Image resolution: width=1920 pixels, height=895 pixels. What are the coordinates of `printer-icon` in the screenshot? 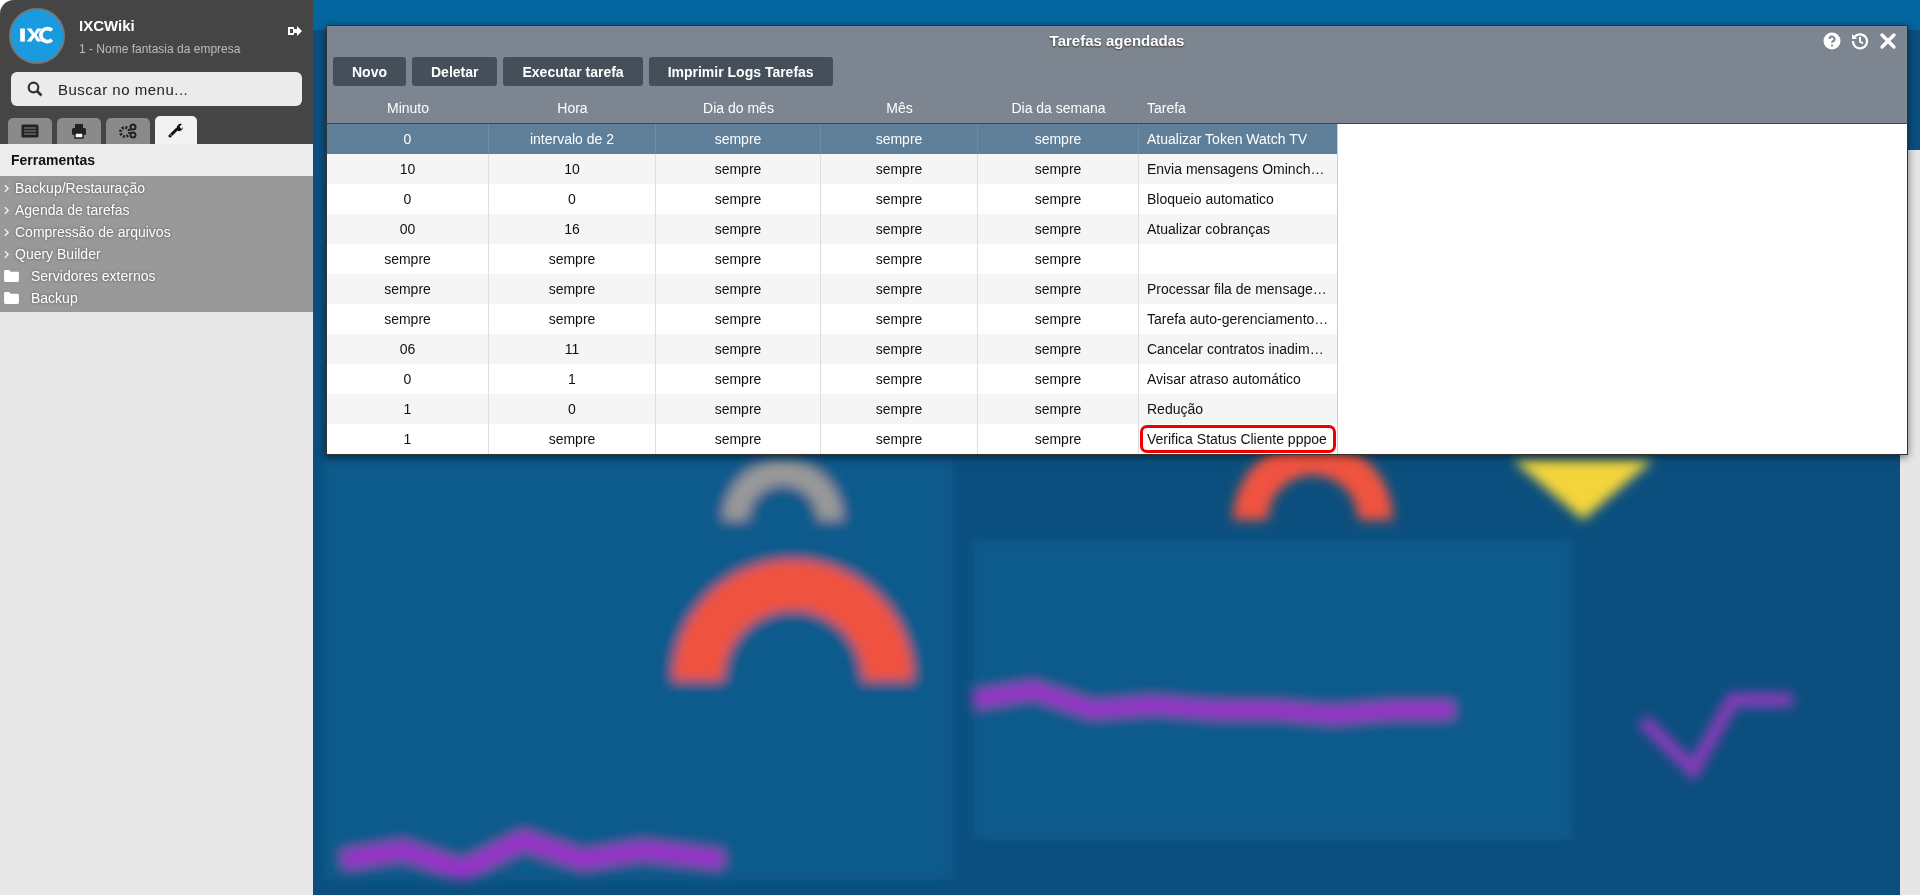 It's located at (79, 131).